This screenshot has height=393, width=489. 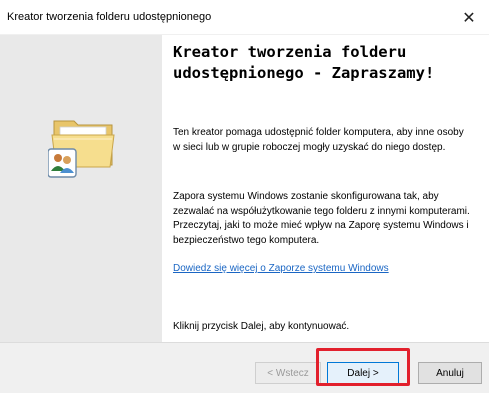 I want to click on window-title: Kreator tworzenia folderu udostępnionego, so click(x=109, y=17).